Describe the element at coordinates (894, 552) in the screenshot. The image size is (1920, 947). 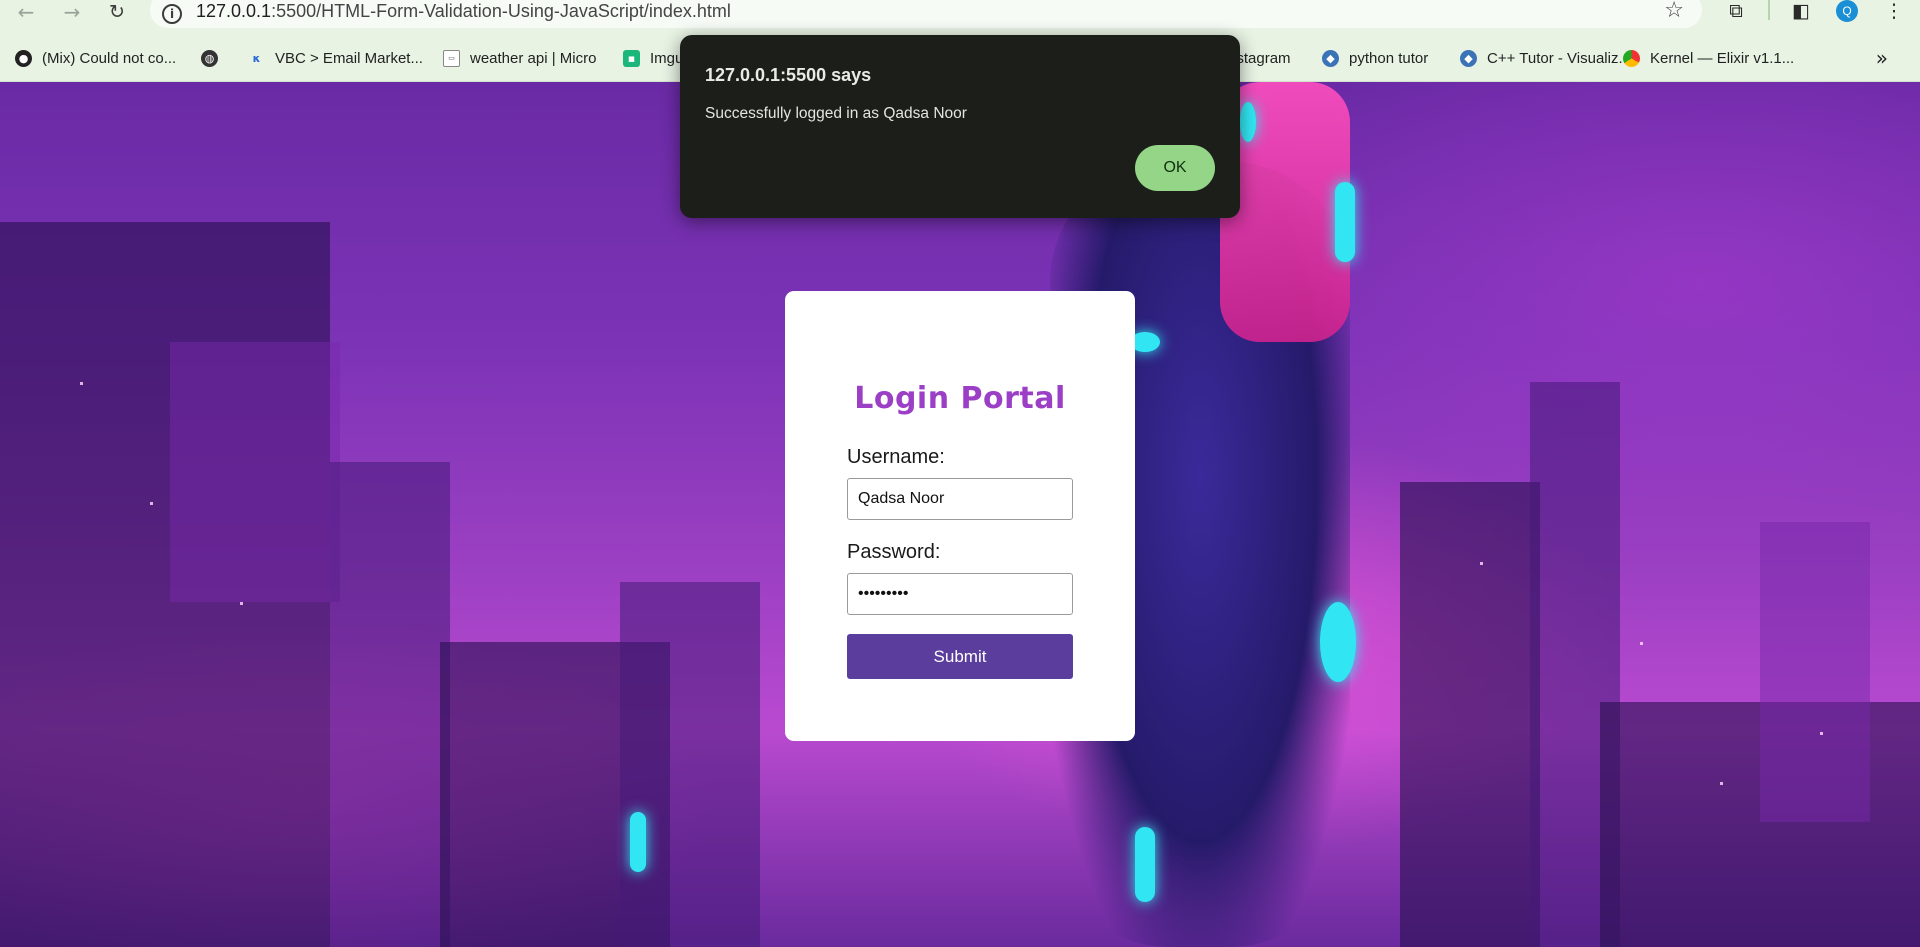
I see `password-label: Password:` at that location.